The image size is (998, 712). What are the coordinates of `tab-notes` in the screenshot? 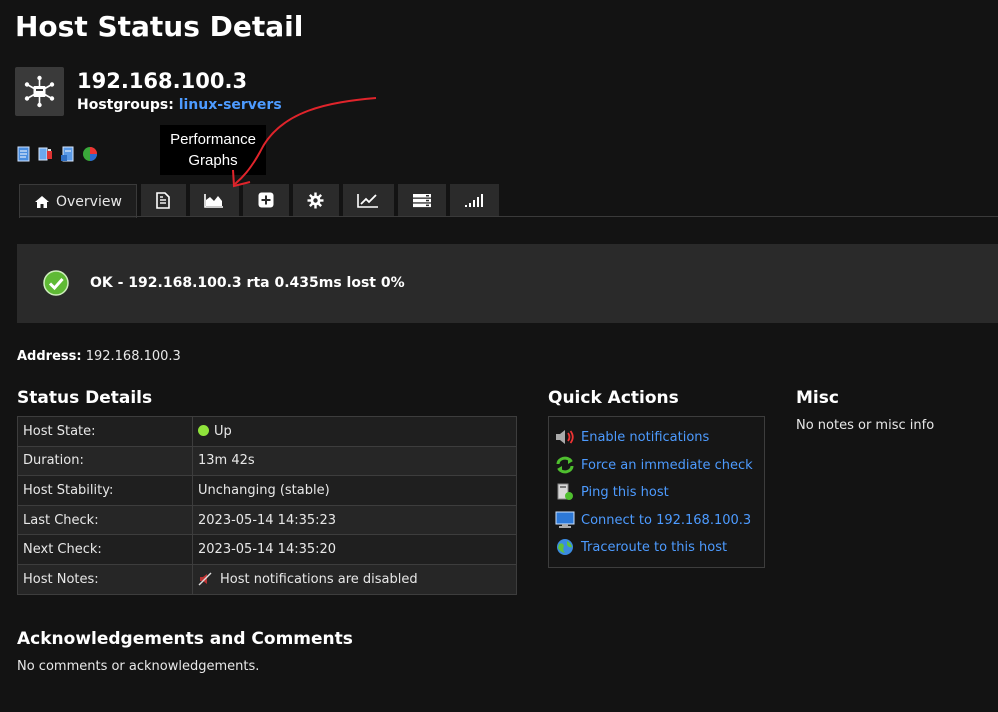 It's located at (163, 200).